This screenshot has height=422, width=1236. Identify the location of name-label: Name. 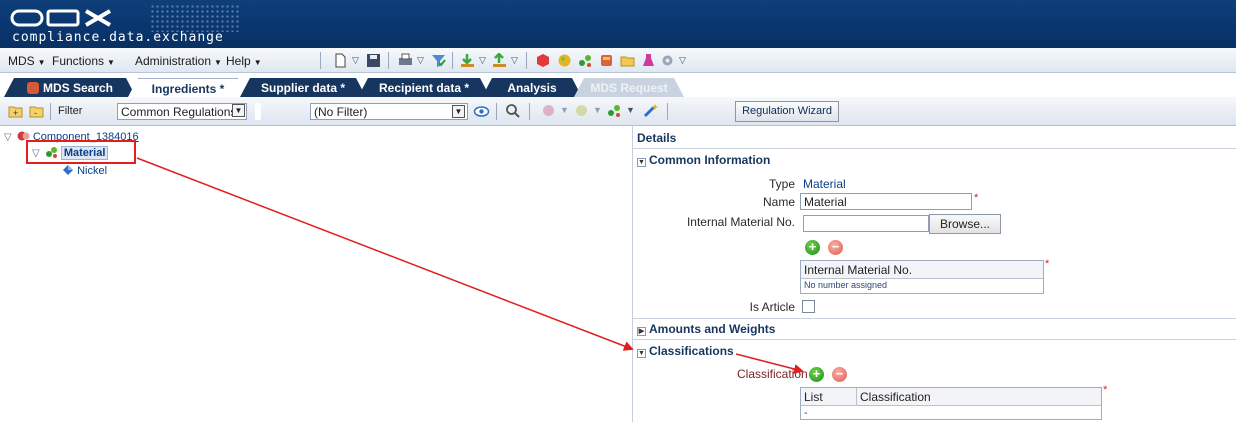
(778, 202).